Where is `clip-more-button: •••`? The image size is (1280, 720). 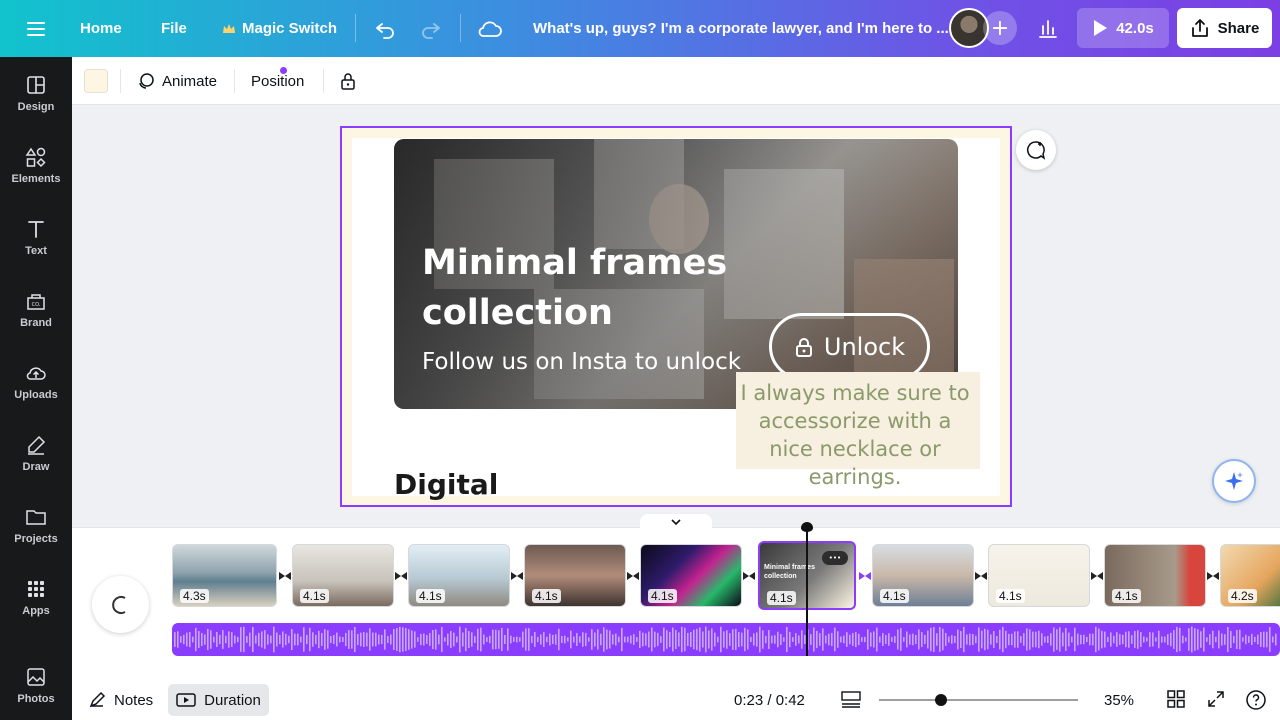 clip-more-button: ••• is located at coordinates (835, 558).